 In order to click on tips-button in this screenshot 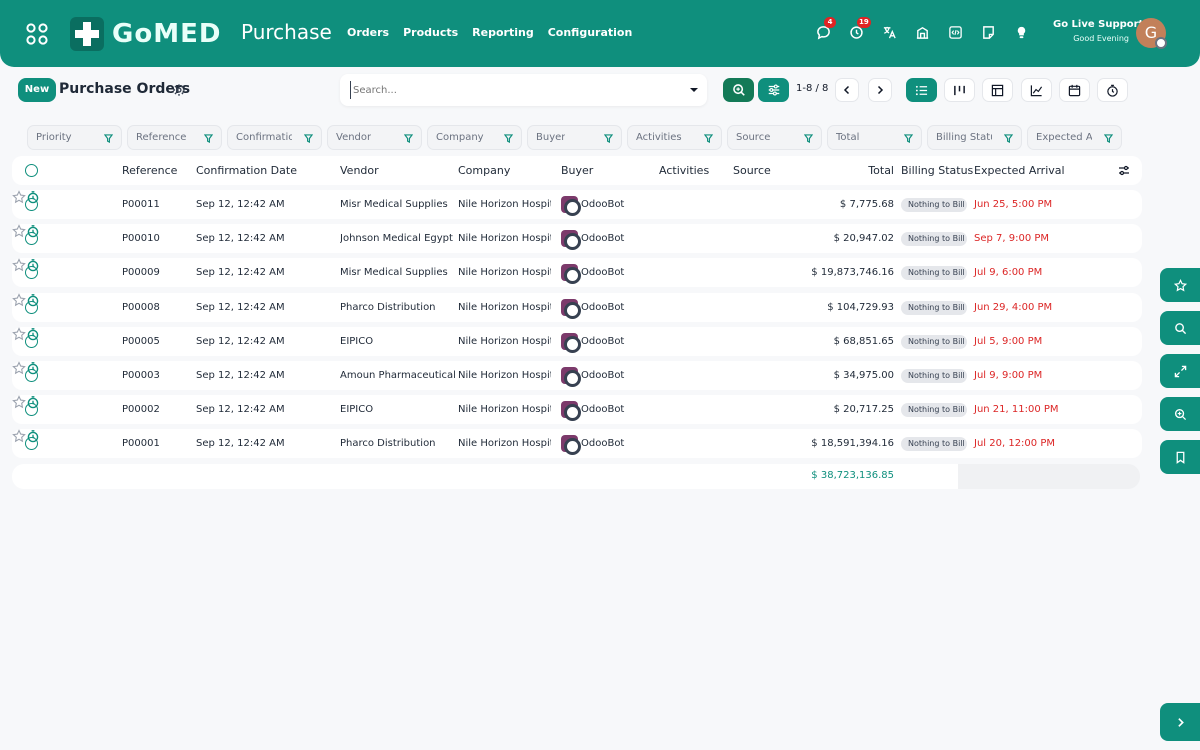, I will do `click(1021, 32)`.